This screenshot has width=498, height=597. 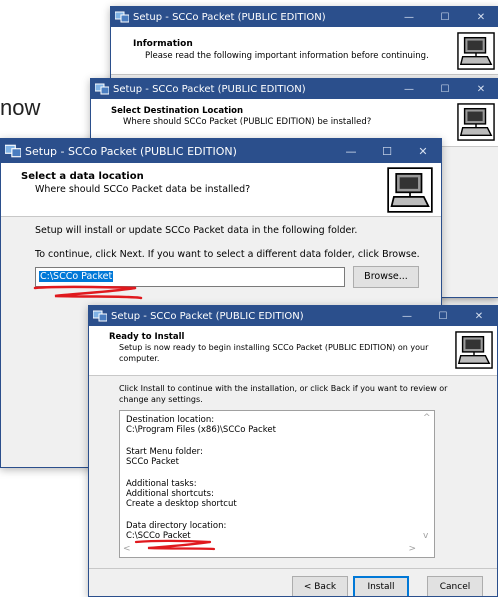 I want to click on header-title: Ready to Install, so click(x=147, y=337).